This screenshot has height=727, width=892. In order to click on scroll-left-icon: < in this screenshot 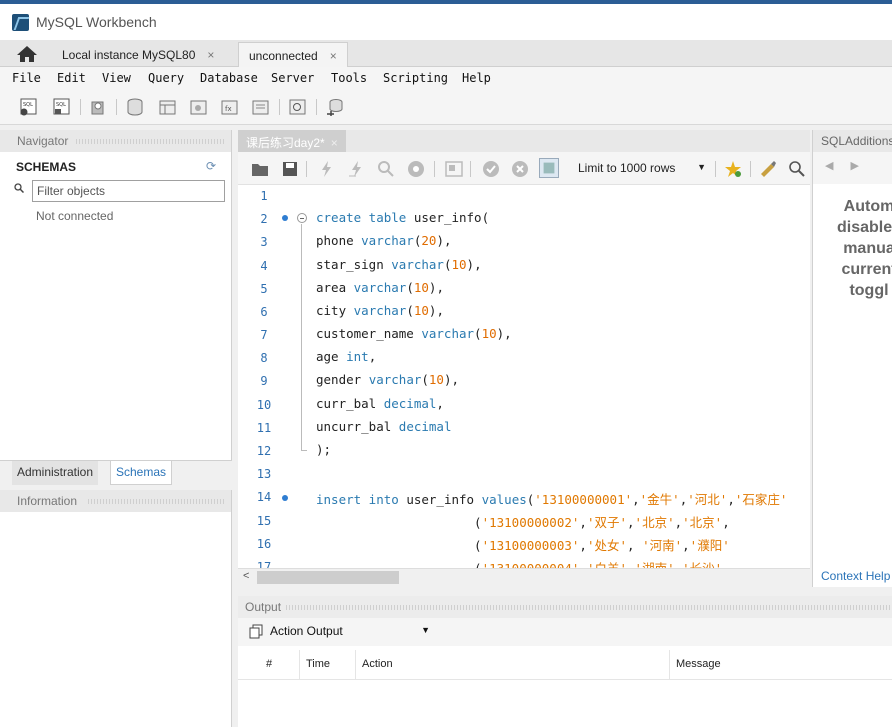, I will do `click(246, 576)`.